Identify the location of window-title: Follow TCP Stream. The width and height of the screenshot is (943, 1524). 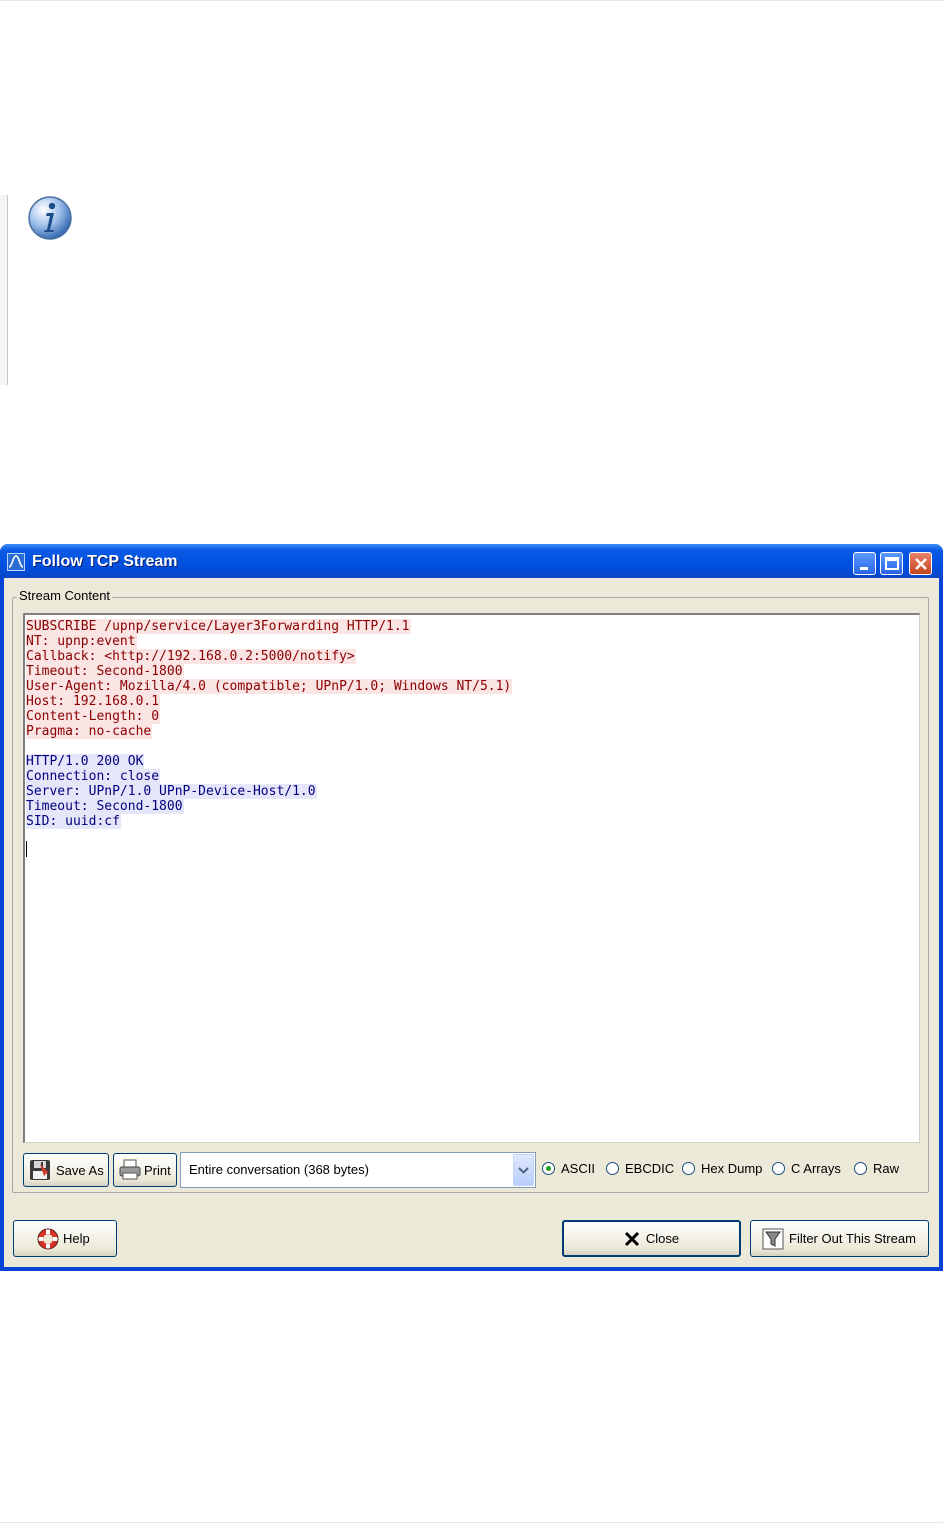
(105, 561).